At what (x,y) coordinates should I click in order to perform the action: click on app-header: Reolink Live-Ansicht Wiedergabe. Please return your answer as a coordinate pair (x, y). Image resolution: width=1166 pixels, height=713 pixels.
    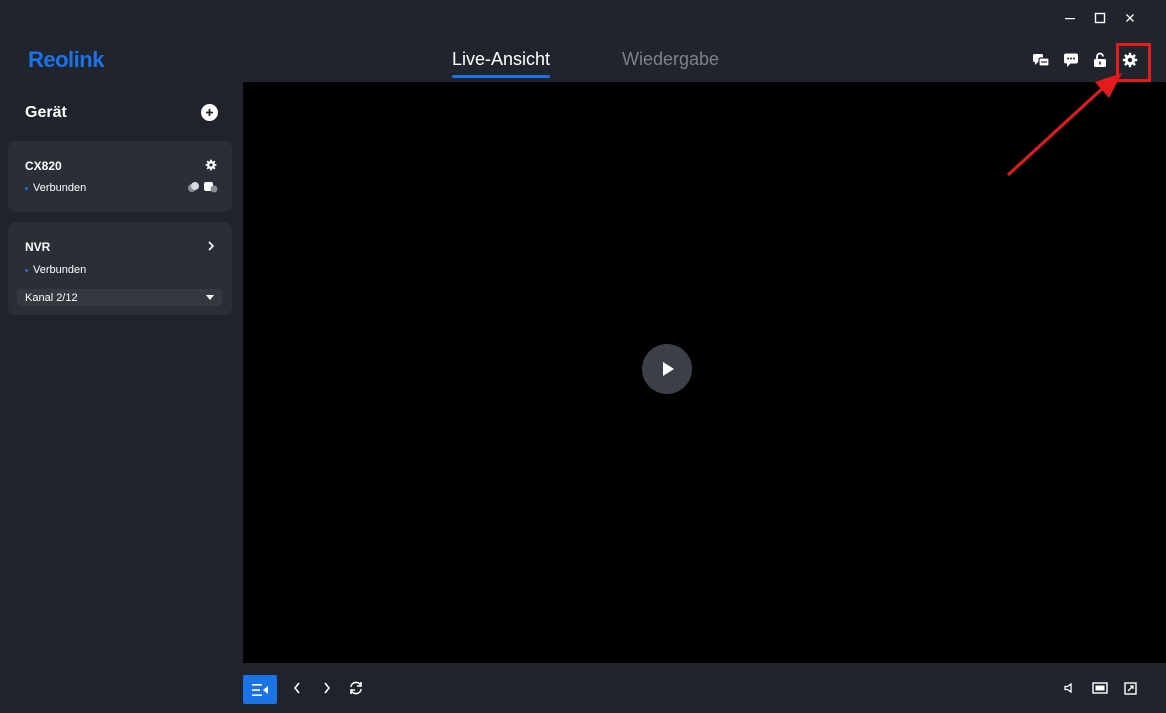
    Looking at the image, I should click on (583, 59).